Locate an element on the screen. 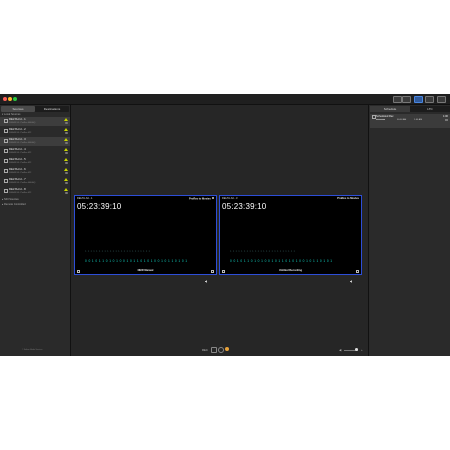 Image resolution: width=450 pixels, height=450 pixels. remote-controlled-header: ▸ Remote Controlled is located at coordinates (14, 204).